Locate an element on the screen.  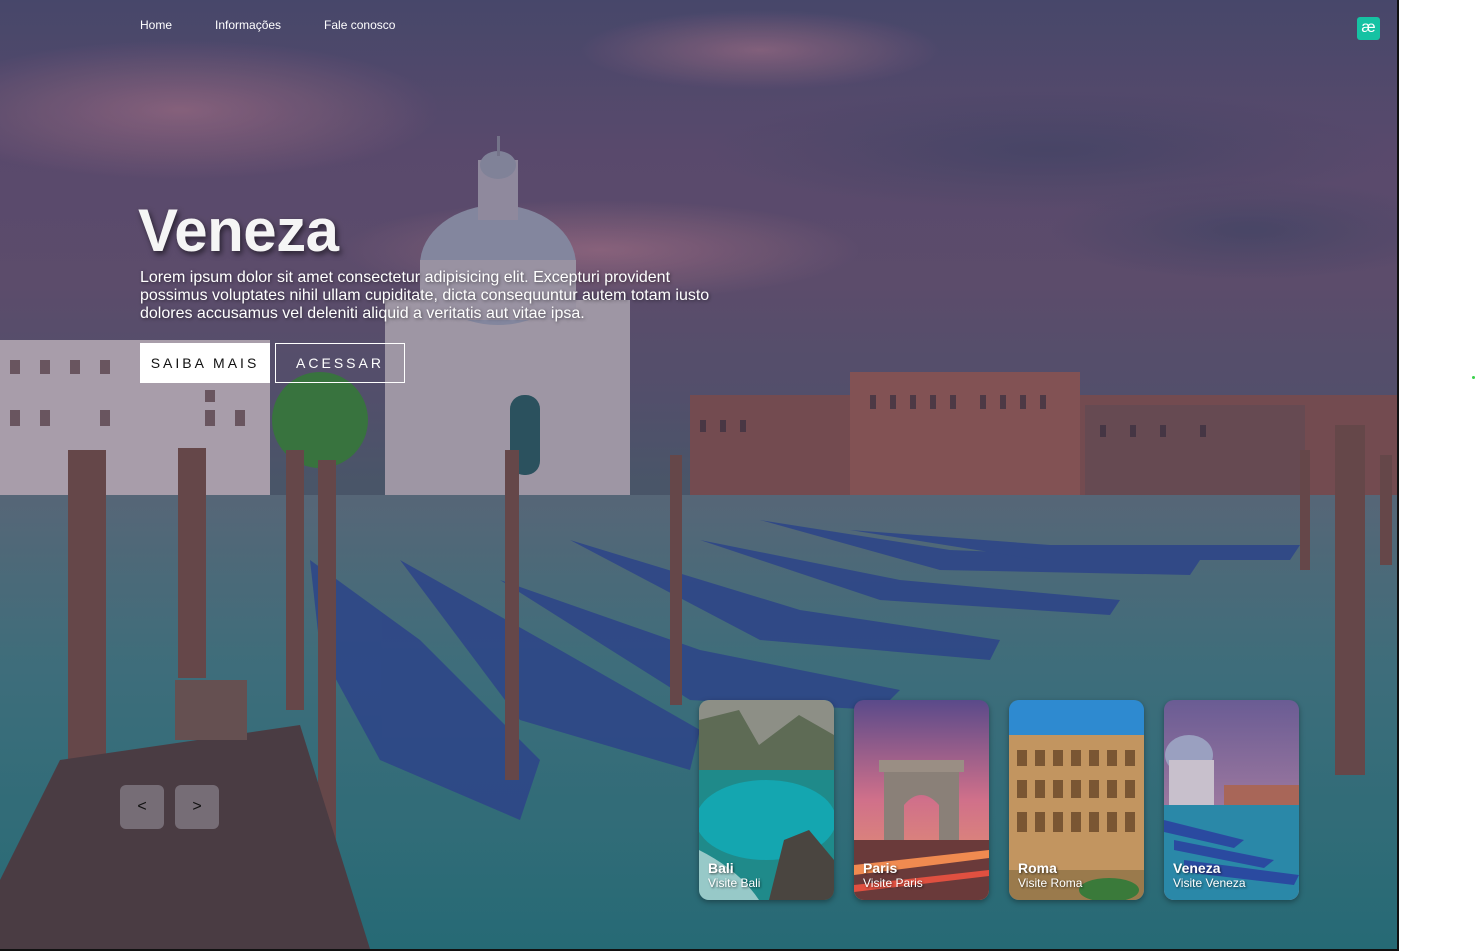
card-subtitle: Visite Paris is located at coordinates (893, 883).